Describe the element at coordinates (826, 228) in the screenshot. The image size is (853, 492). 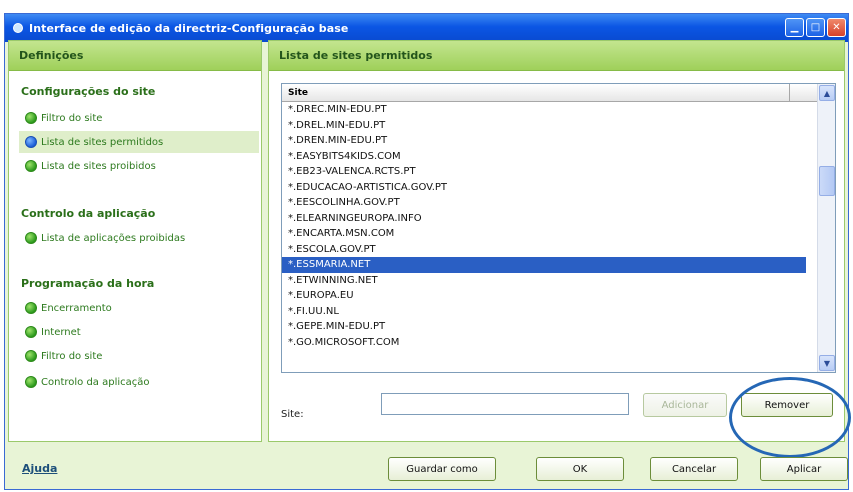
I see `vertical-scrollbar: ▲ ▼` at that location.